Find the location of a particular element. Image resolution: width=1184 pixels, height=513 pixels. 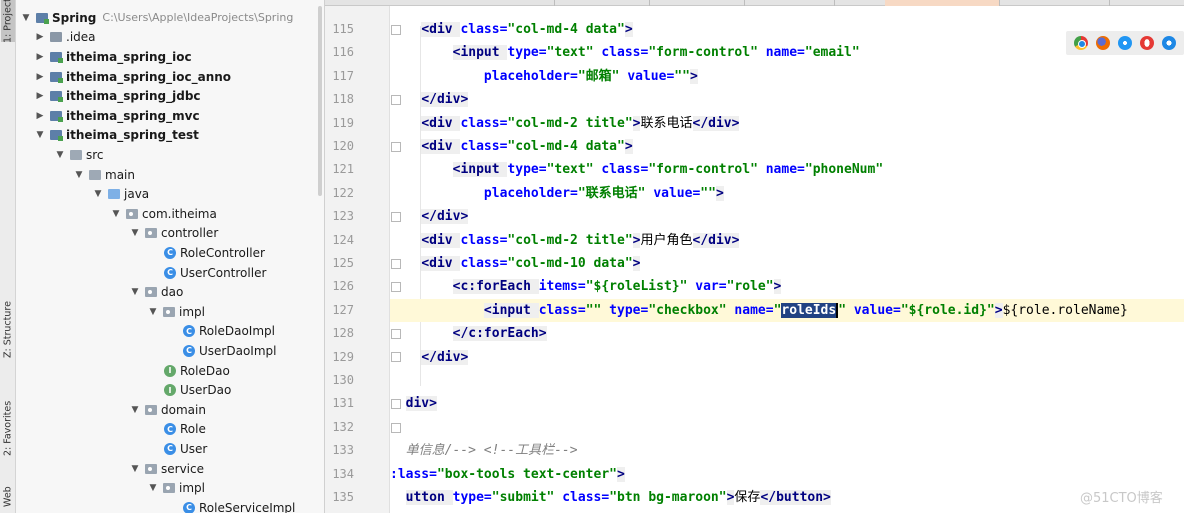

tree-item: ▼ src is located at coordinates (79, 155).